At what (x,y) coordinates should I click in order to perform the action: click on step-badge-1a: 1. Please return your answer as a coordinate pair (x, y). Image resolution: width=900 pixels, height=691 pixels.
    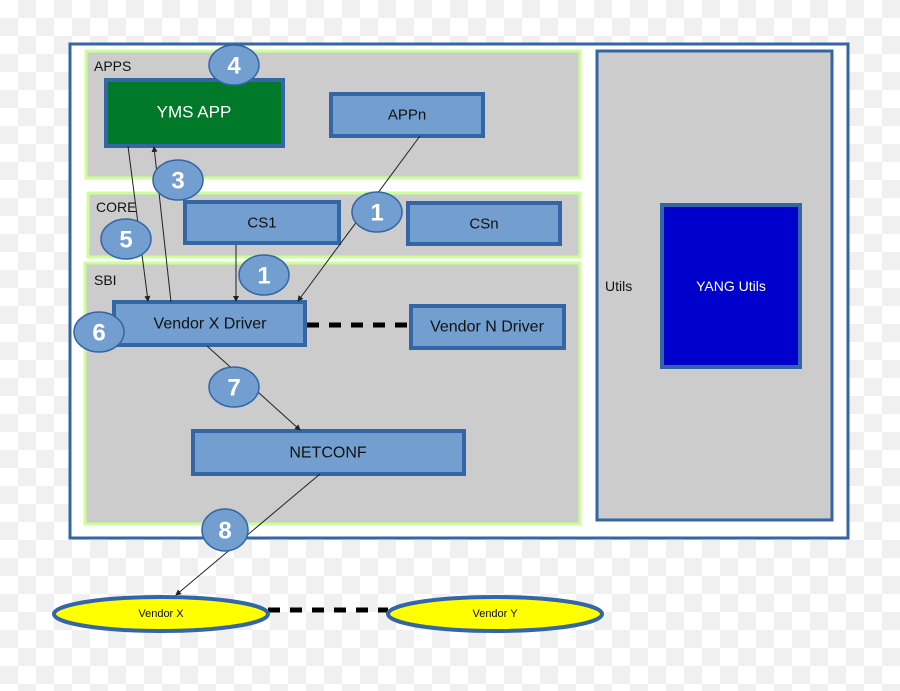
    Looking at the image, I should click on (377, 212).